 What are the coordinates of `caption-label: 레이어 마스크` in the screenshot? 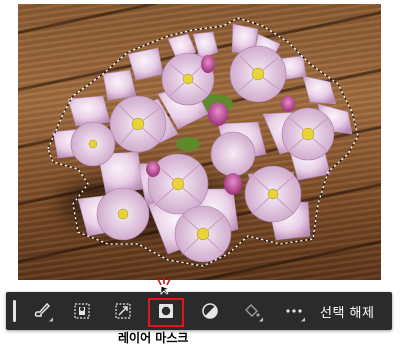 It's located at (153, 338).